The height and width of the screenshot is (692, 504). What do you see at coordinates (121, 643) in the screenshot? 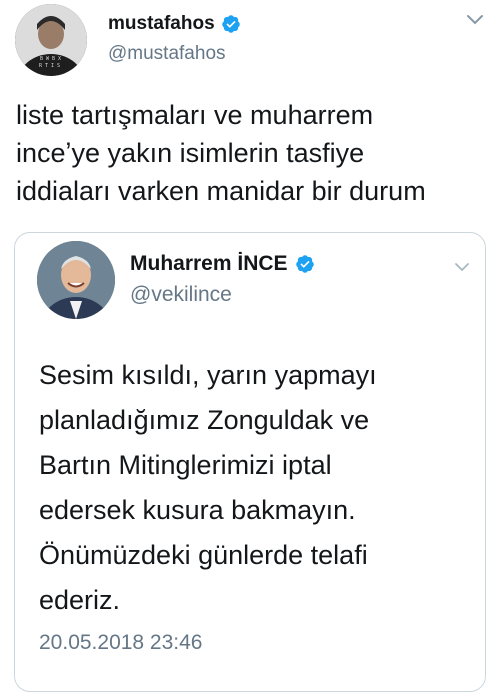
I see `quoted-timestamp: 20.05.2018 23:46` at bounding box center [121, 643].